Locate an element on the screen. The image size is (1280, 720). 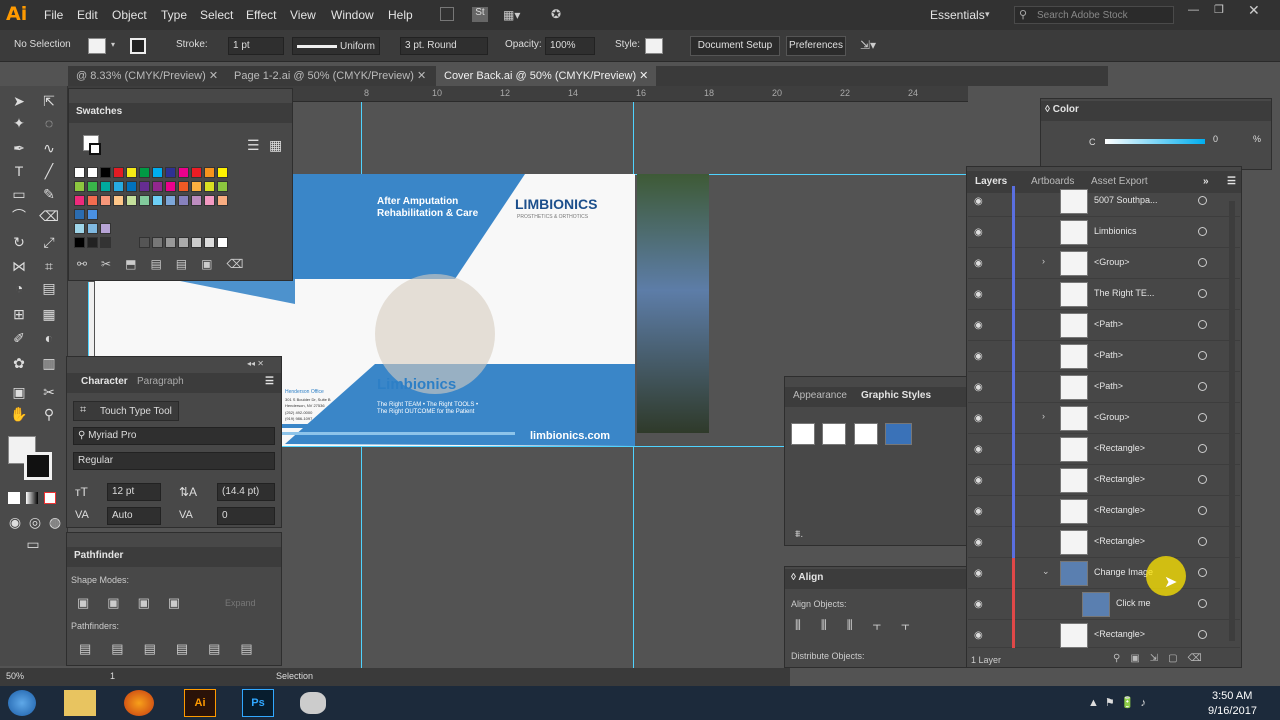
stroke-color-box is located at coordinates (38, 466).